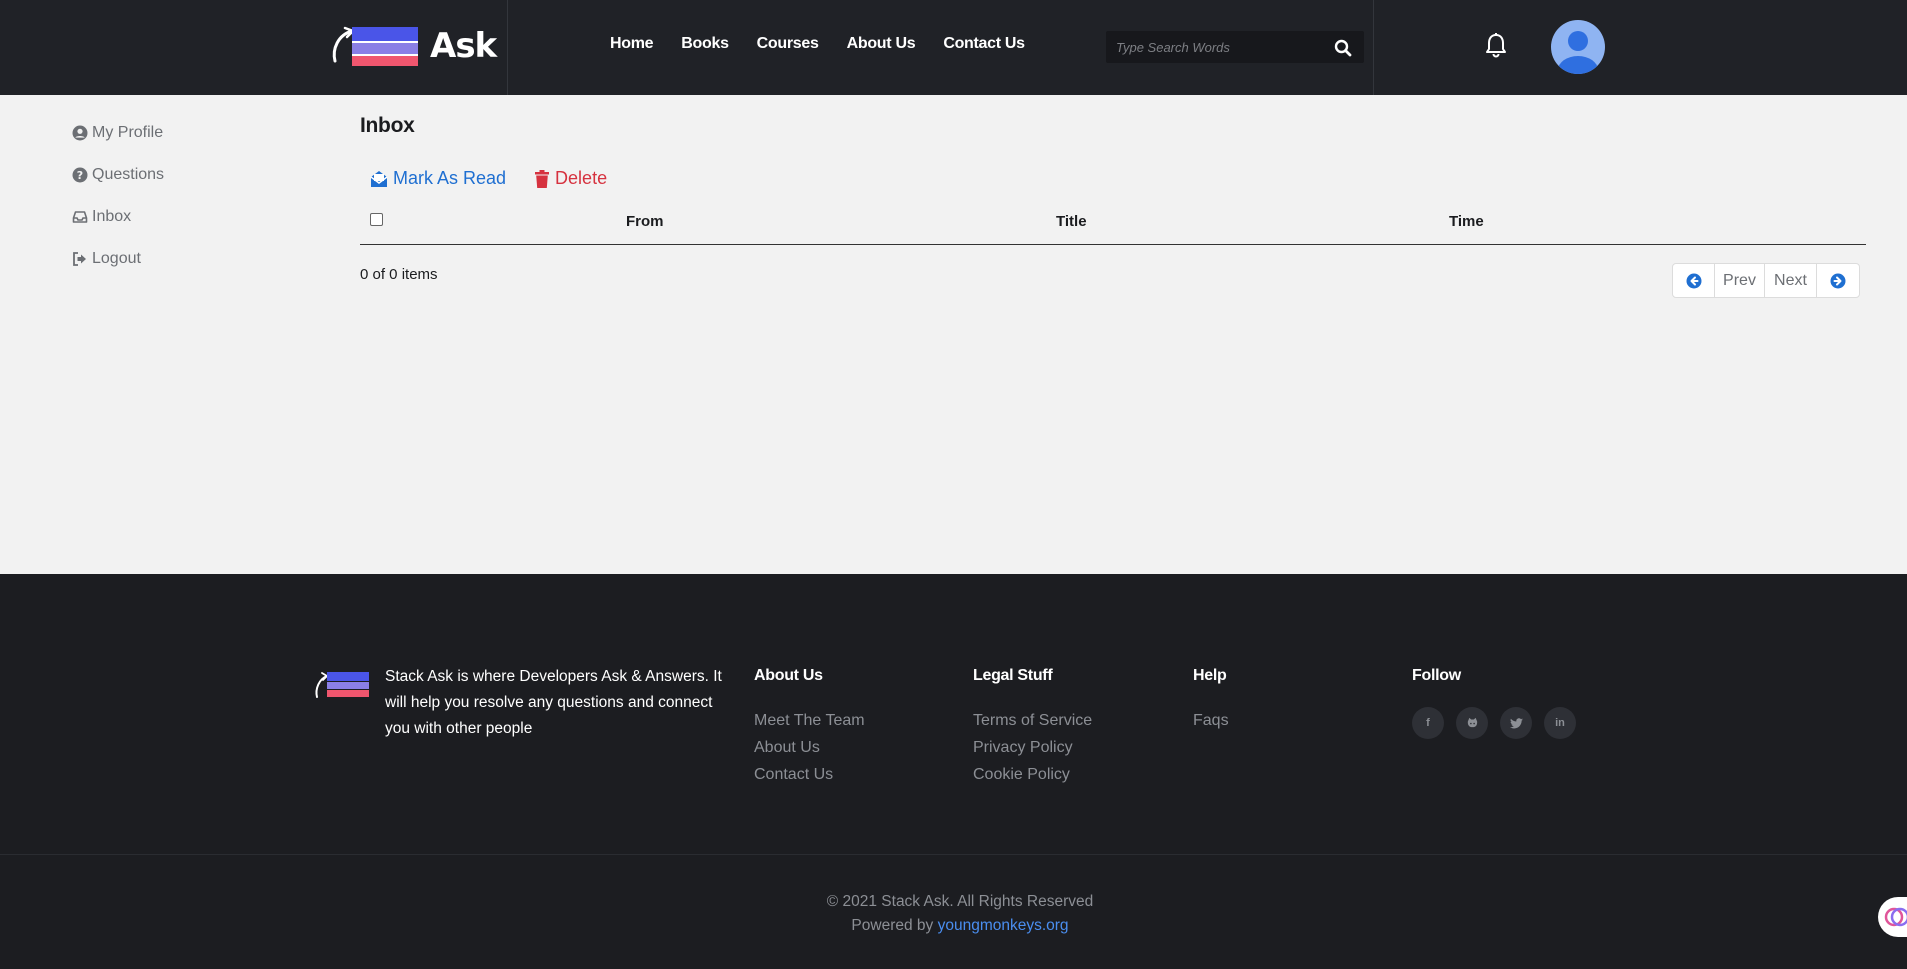 This screenshot has height=969, width=1907. Describe the element at coordinates (342, 685) in the screenshot. I see `footer-logo` at that location.